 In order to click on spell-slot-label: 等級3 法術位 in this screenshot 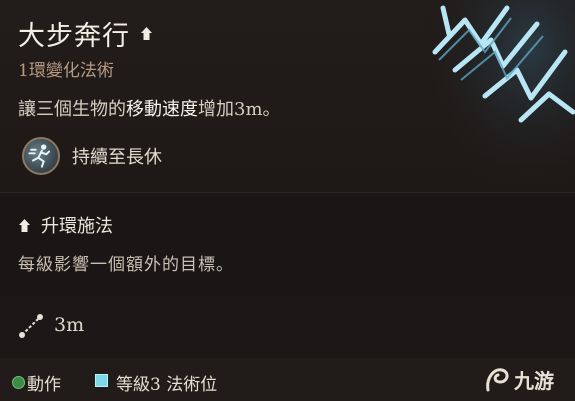, I will do `click(167, 385)`.